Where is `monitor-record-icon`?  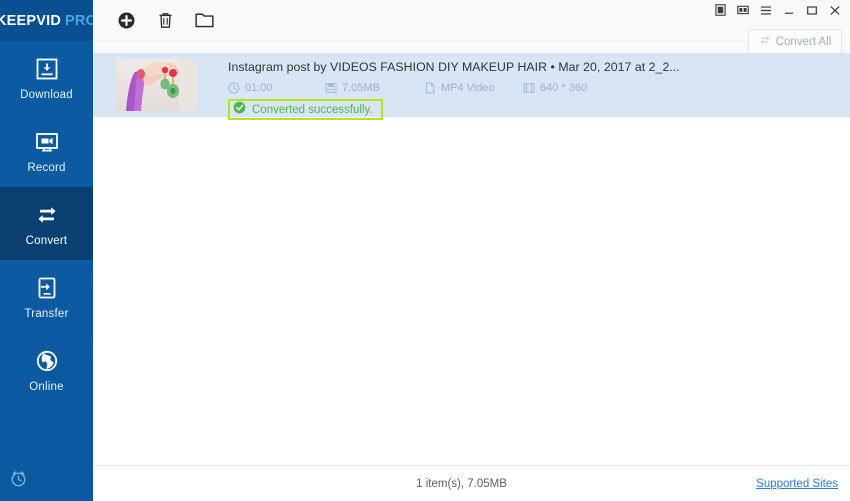
monitor-record-icon is located at coordinates (47, 142).